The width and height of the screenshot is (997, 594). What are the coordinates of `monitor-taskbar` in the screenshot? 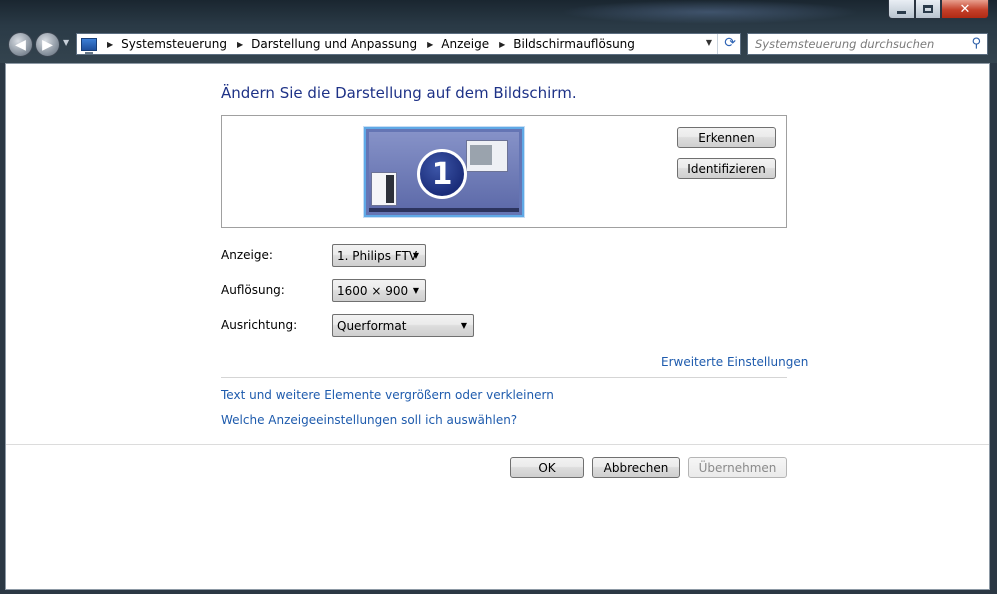 It's located at (444, 210).